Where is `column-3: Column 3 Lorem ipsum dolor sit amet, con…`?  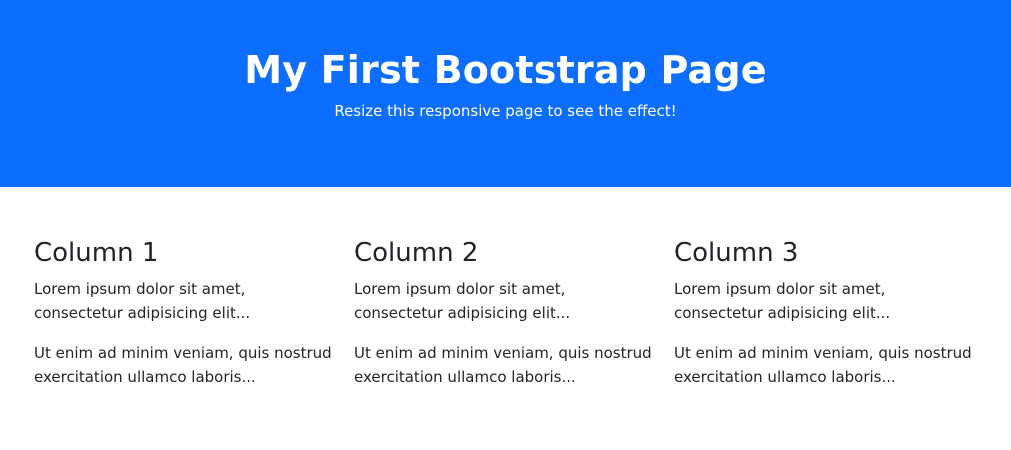
column-3: Column 3 Lorem ipsum dolor sit amet, con… is located at coordinates (824, 313).